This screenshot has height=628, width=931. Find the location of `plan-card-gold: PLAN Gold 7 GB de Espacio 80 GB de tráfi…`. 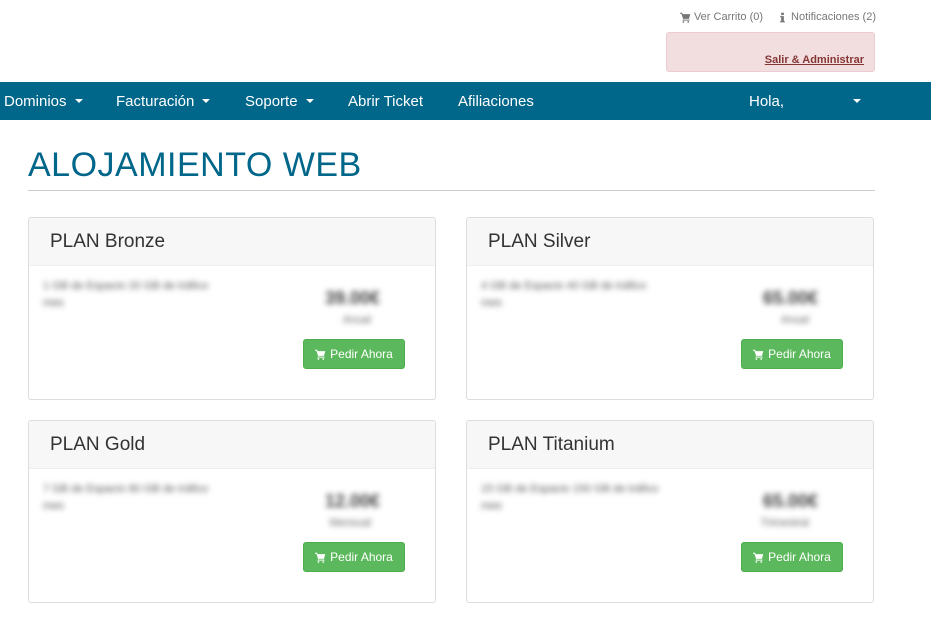

plan-card-gold: PLAN Gold 7 GB de Espacio 80 GB de tráfi… is located at coordinates (232, 511).